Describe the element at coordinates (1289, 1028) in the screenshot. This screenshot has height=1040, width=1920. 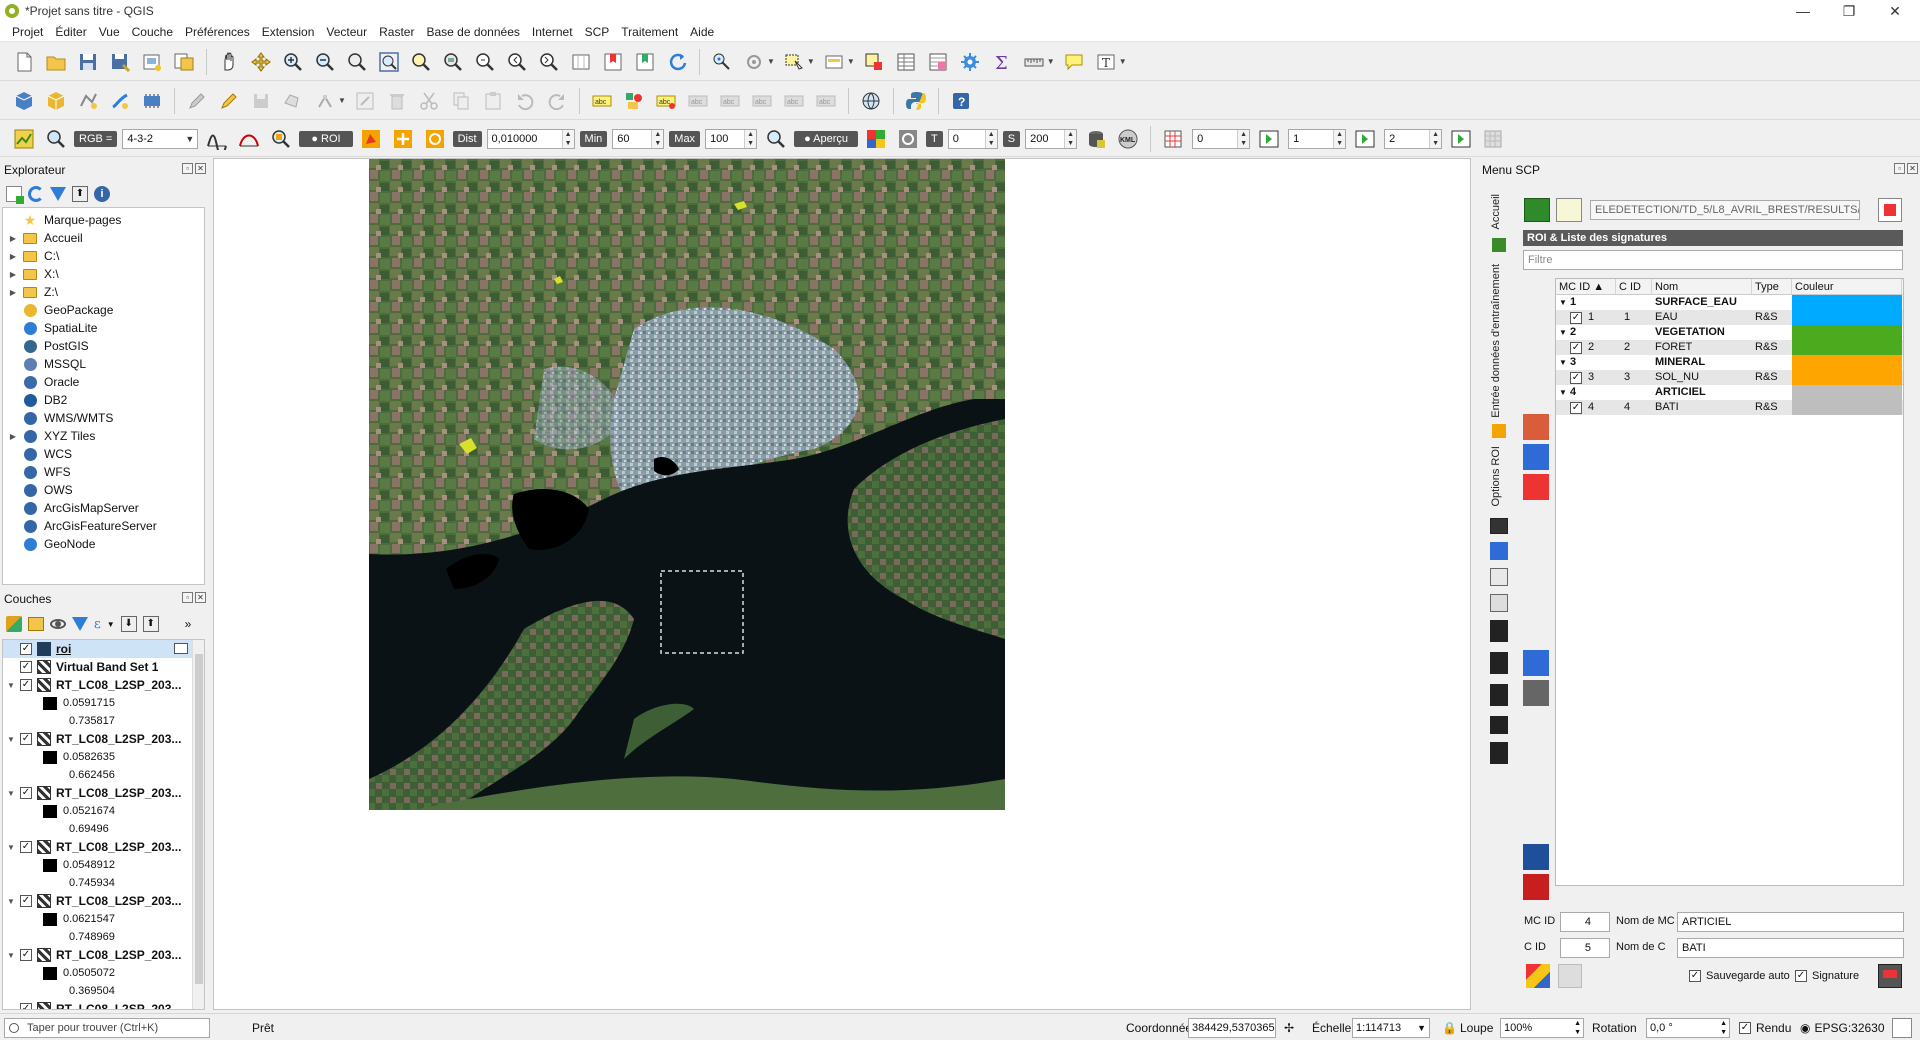
I see `coord-toggle-icon: ✢` at that location.